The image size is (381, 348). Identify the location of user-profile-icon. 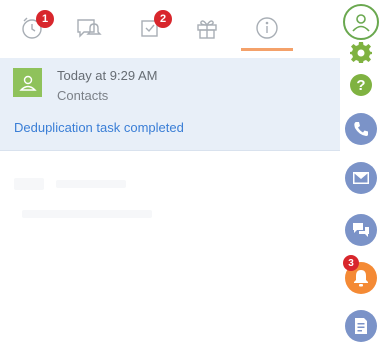
(361, 22).